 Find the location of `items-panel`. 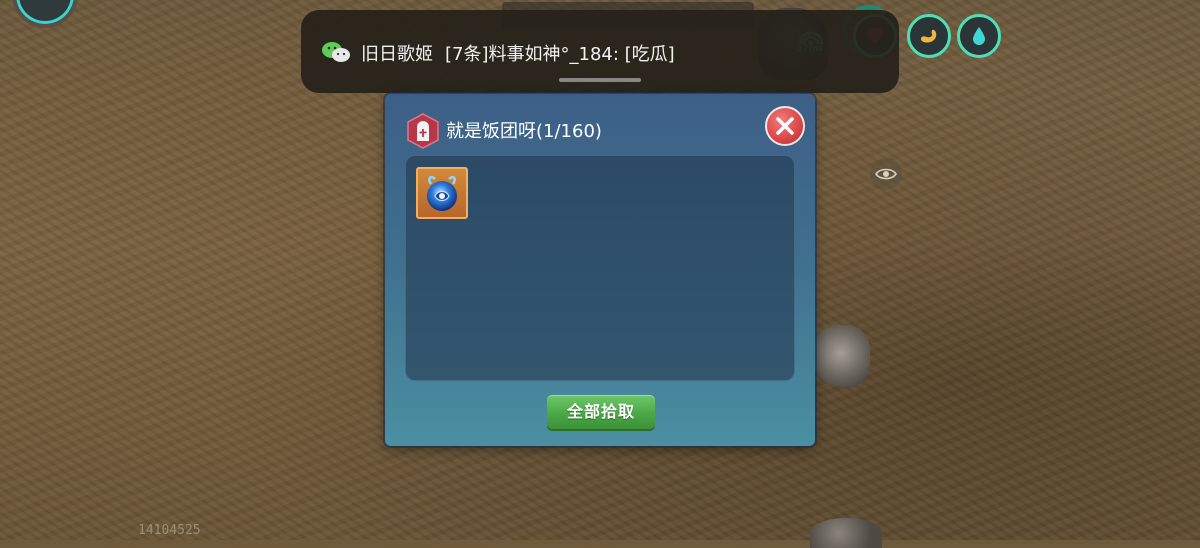

items-panel is located at coordinates (600, 268).